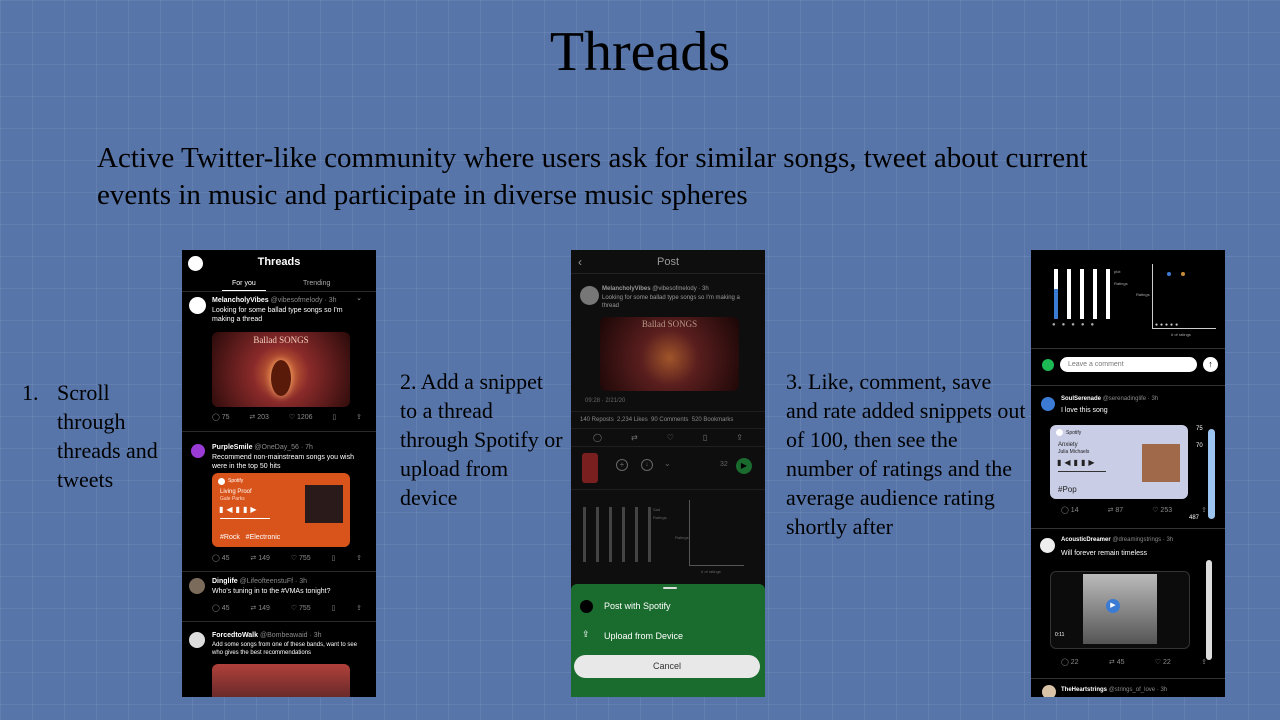 This screenshot has height=720, width=1280. I want to click on post-handle: @Bombeawaid · 3h, so click(290, 635).